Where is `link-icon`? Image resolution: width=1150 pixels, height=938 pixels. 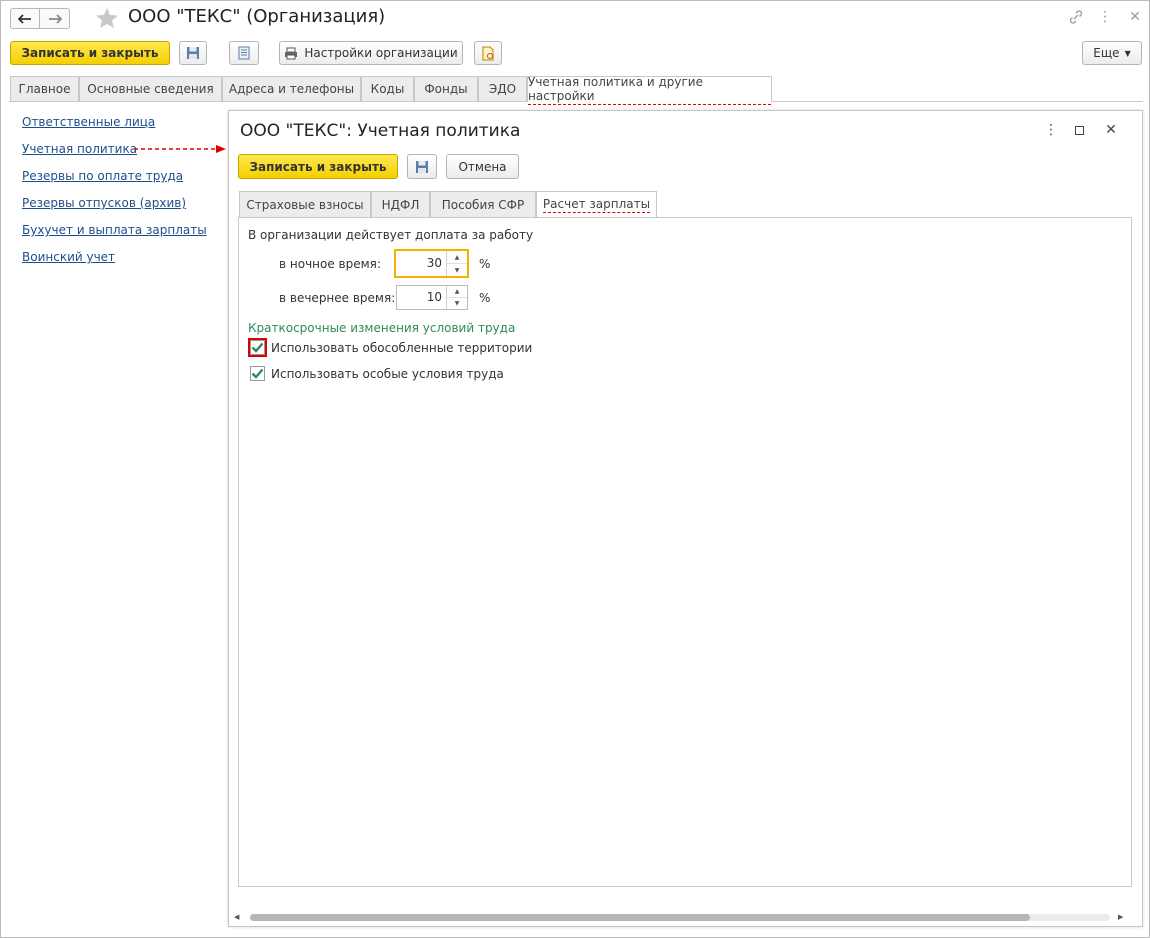
link-icon is located at coordinates (1076, 17).